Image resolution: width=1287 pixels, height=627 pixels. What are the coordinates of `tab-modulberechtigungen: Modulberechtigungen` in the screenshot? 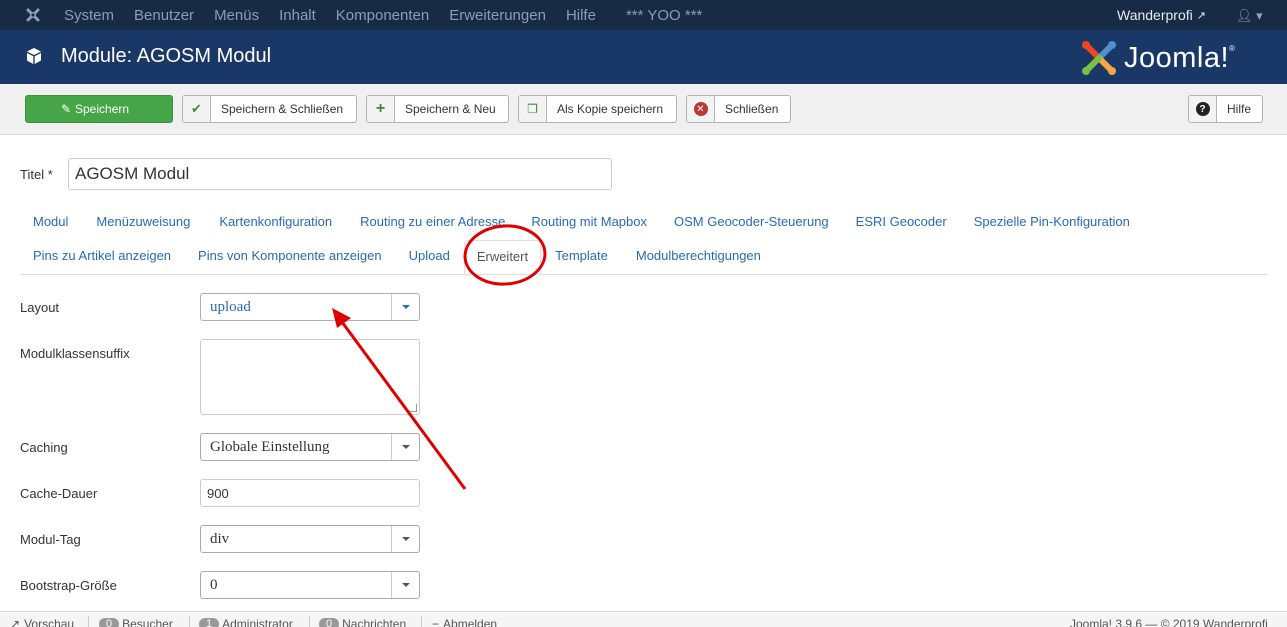 It's located at (698, 257).